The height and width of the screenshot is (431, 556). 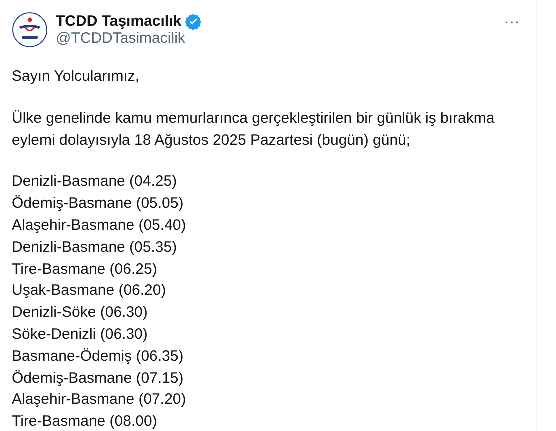 What do you see at coordinates (119, 21) in the screenshot?
I see `author-name: TCDD Taşımacılık` at bounding box center [119, 21].